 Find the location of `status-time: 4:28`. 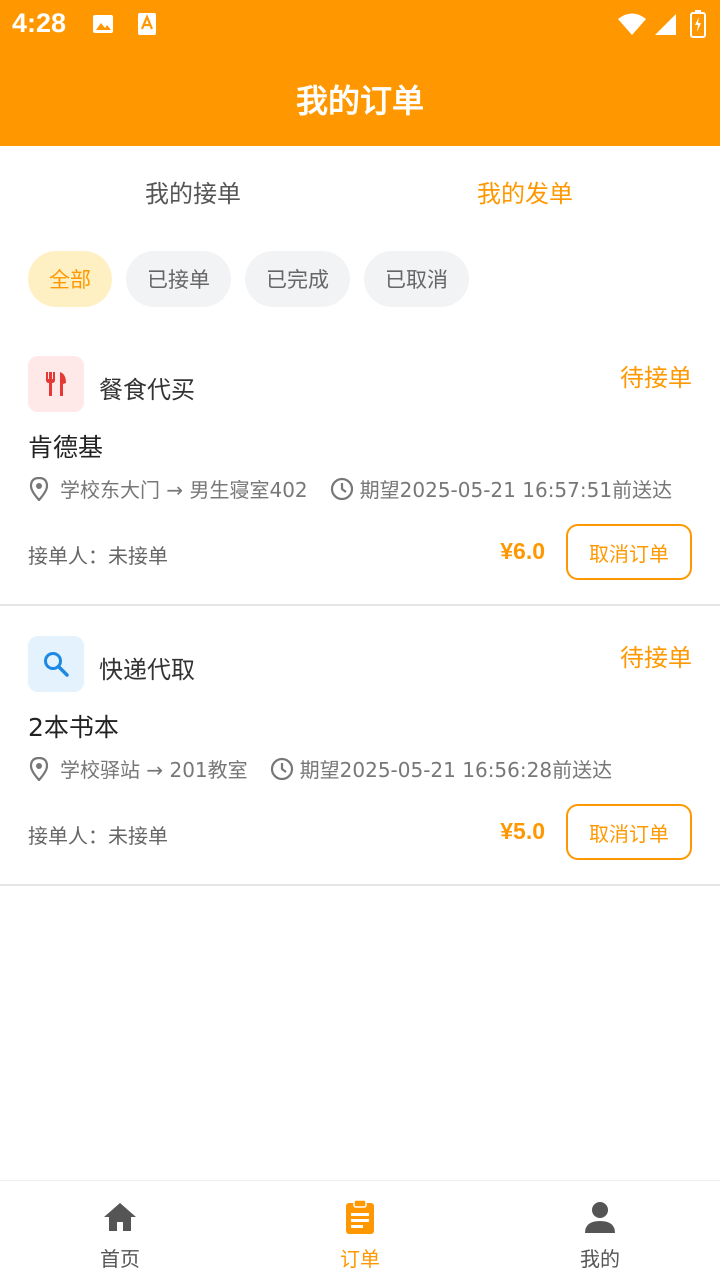

status-time: 4:28 is located at coordinates (39, 23).